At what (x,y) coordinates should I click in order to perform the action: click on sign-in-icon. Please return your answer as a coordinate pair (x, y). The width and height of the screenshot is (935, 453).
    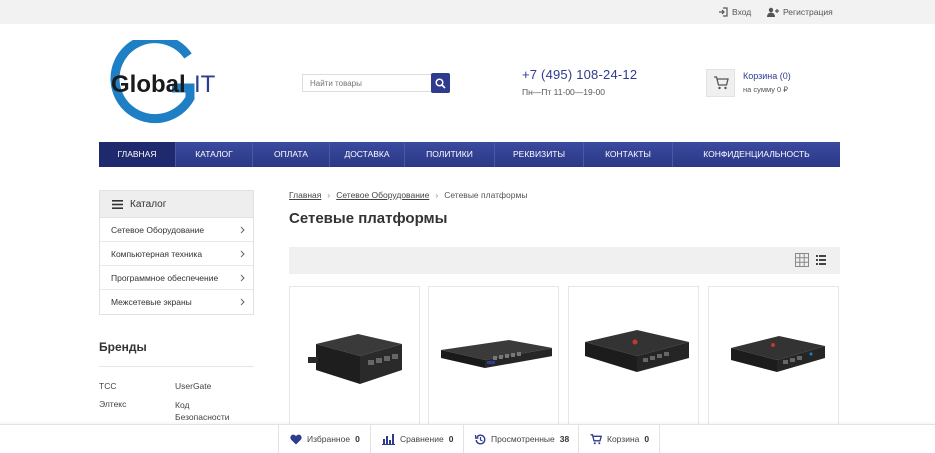
    Looking at the image, I should click on (723, 12).